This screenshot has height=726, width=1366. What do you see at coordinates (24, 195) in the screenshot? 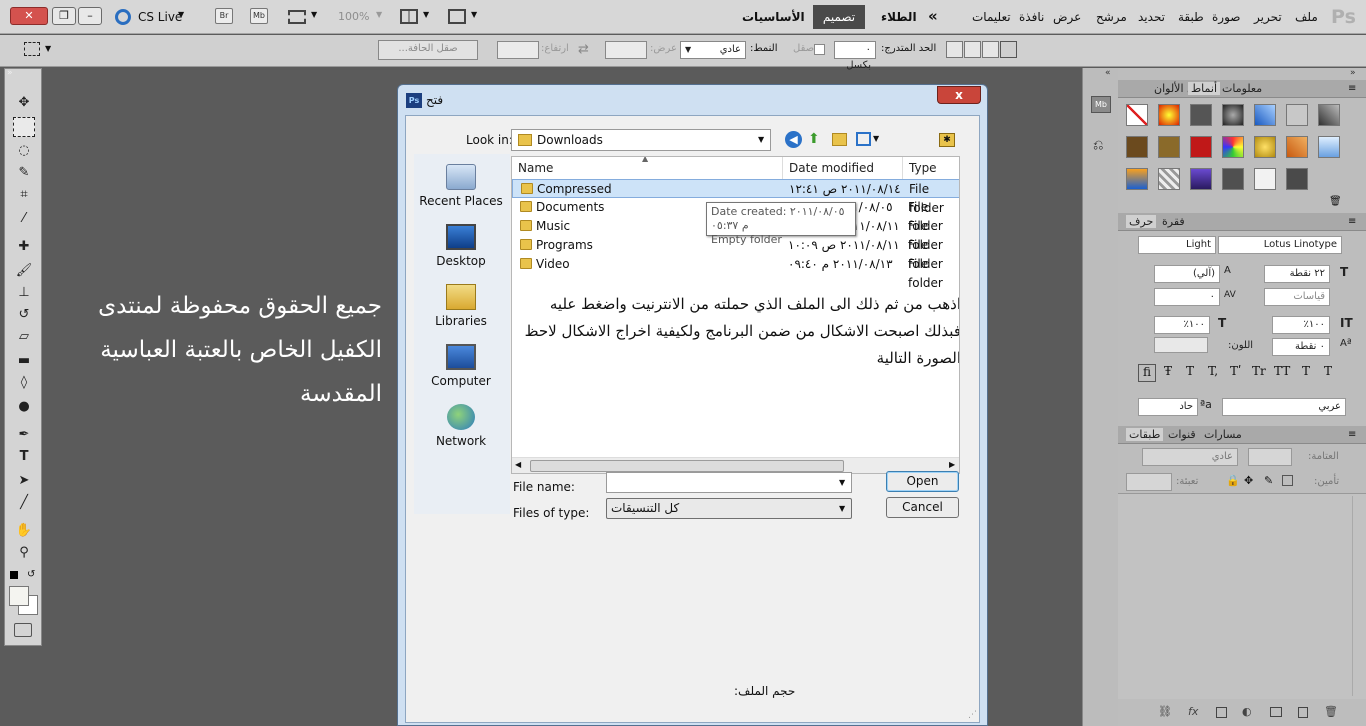
I see `crop-tool-icon: ⌗` at bounding box center [24, 195].